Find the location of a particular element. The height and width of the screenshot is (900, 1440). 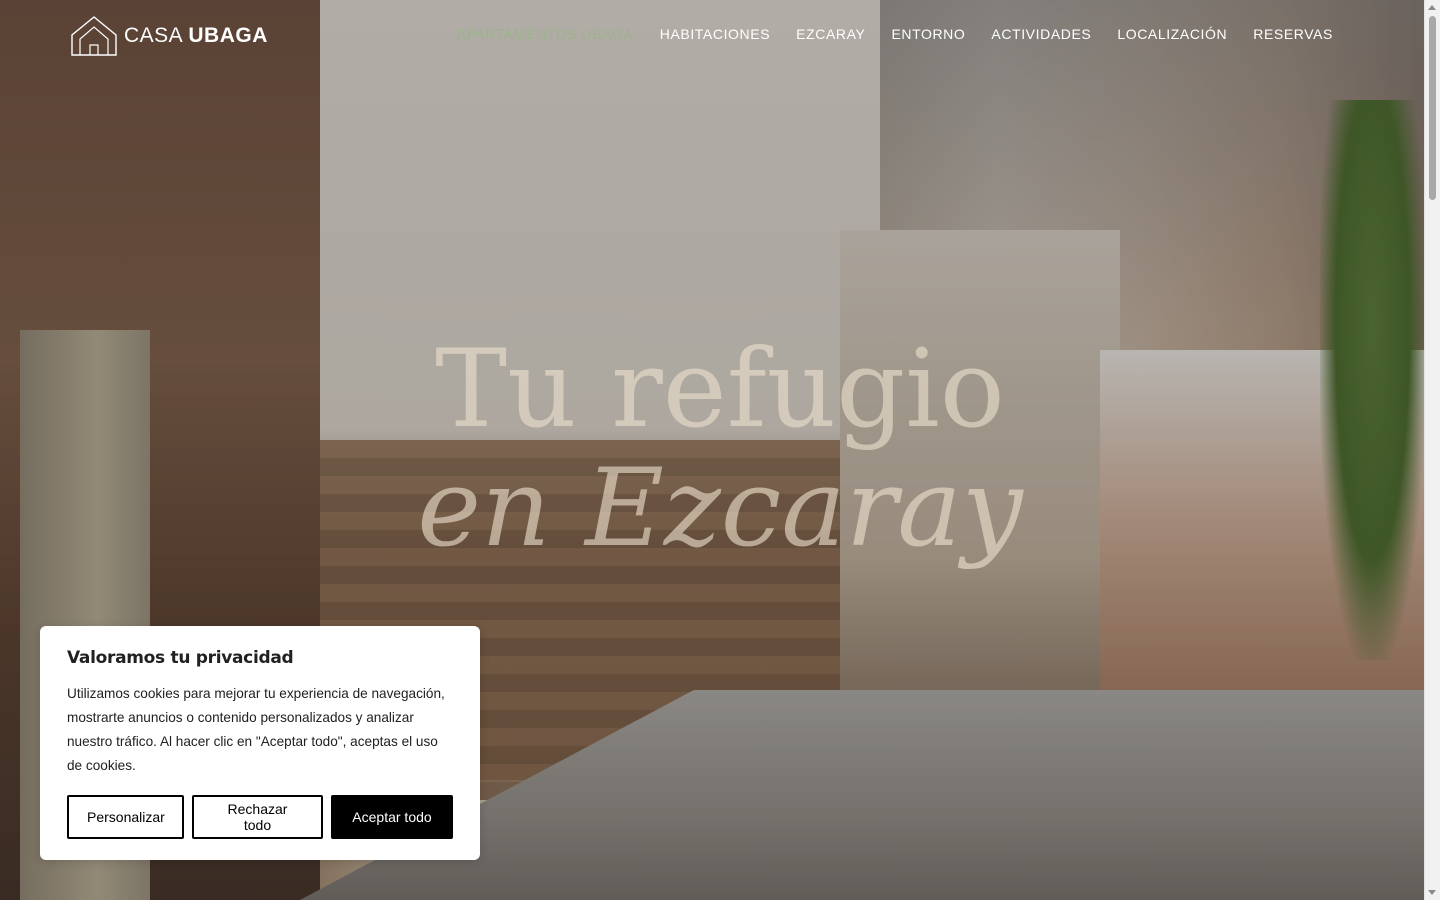

logo-prefix: CASA is located at coordinates (153, 35).